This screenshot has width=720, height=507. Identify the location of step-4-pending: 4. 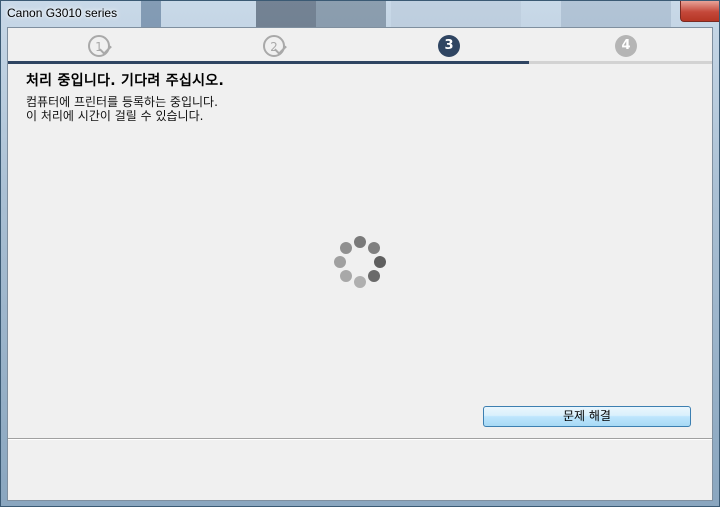
(626, 46).